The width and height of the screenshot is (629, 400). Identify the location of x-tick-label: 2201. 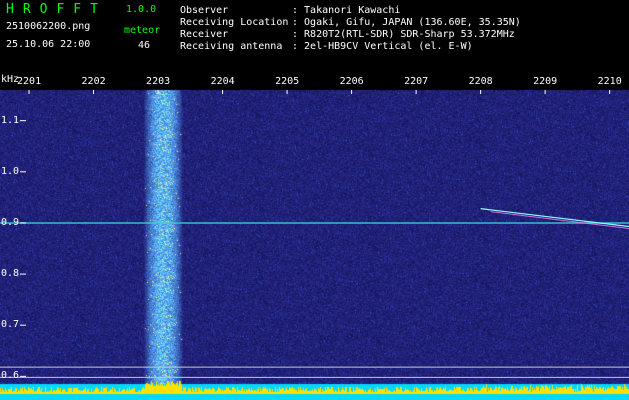
(29, 81).